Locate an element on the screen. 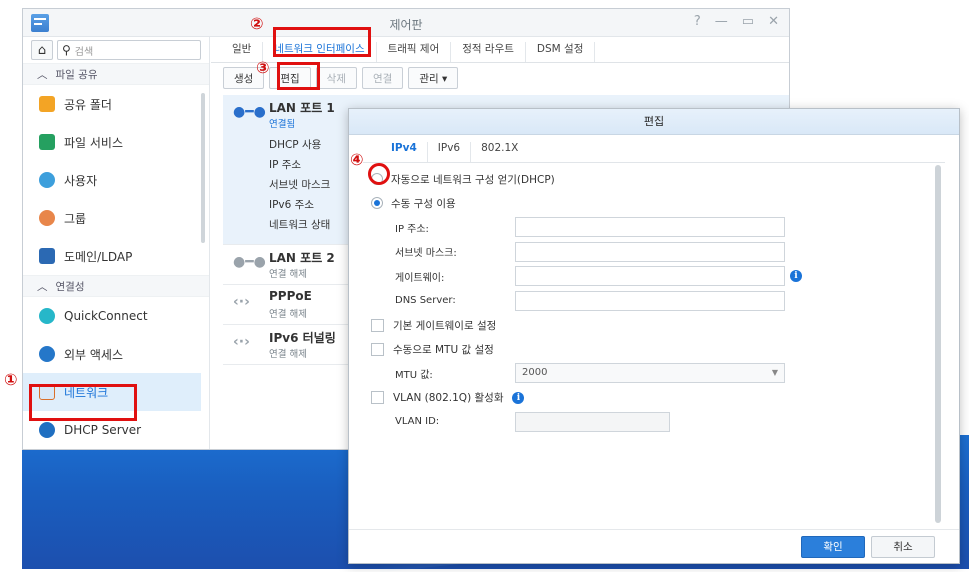 This screenshot has height=572, width=969. minimize-icon: — is located at coordinates (721, 21).